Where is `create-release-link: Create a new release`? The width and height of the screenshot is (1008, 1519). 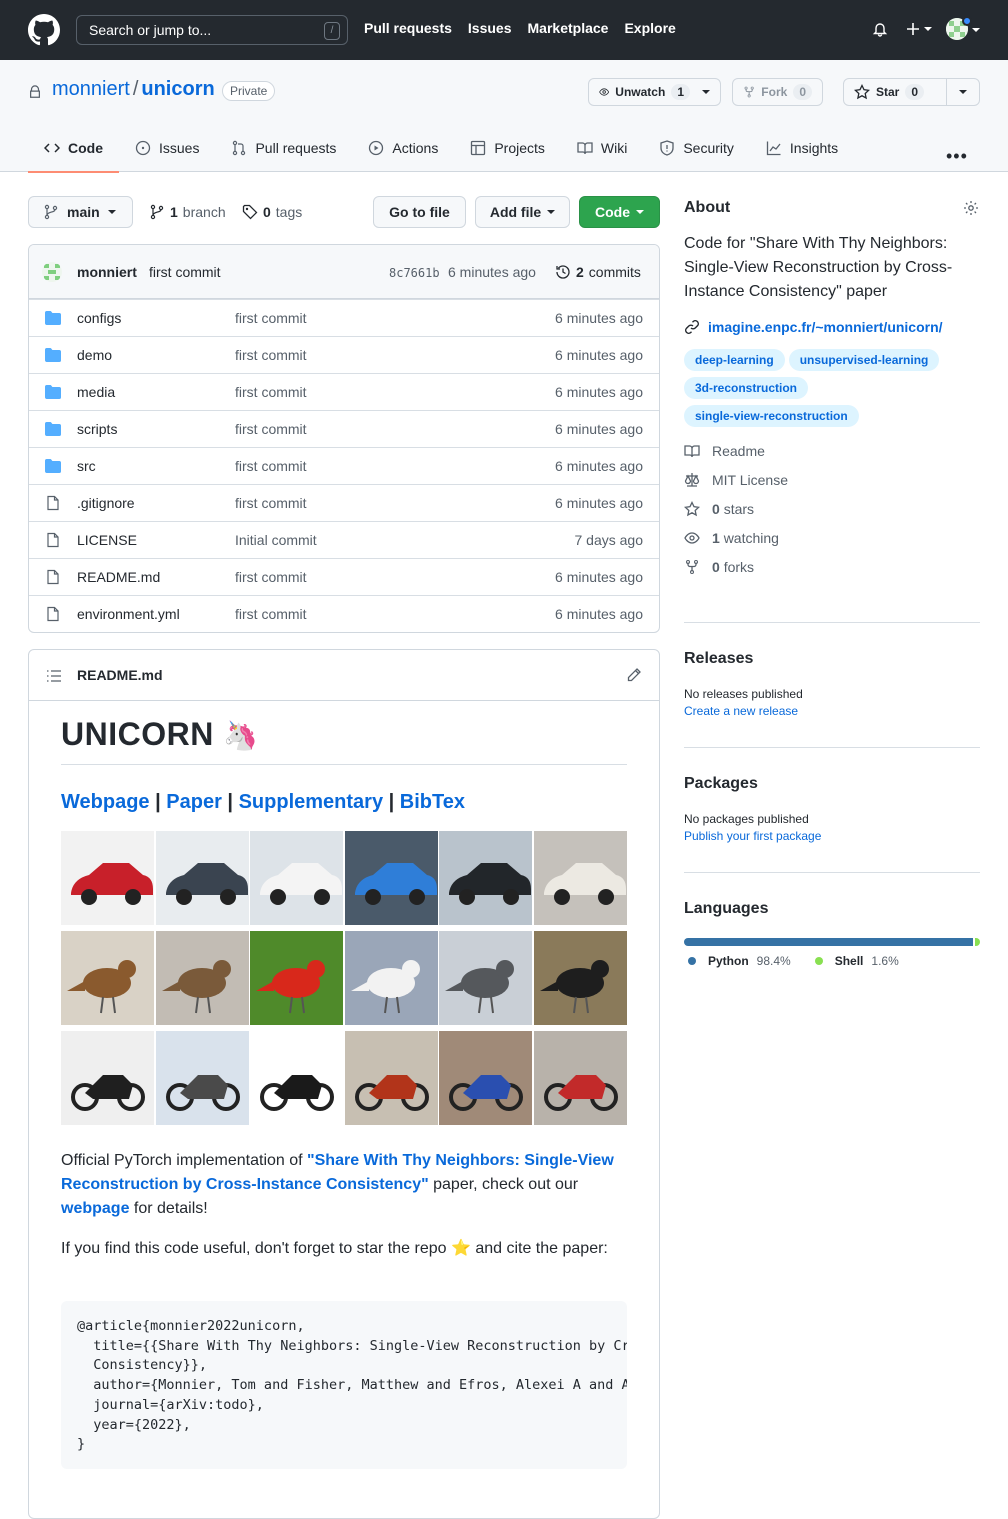 create-release-link: Create a new release is located at coordinates (832, 711).